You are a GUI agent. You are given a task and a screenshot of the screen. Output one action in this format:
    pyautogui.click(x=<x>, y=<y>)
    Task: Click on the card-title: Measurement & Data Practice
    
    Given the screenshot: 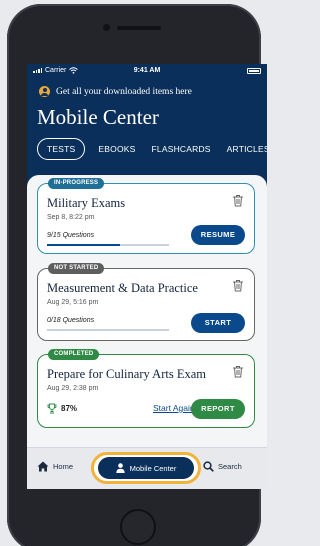 What is the action you would take?
    pyautogui.click(x=122, y=288)
    